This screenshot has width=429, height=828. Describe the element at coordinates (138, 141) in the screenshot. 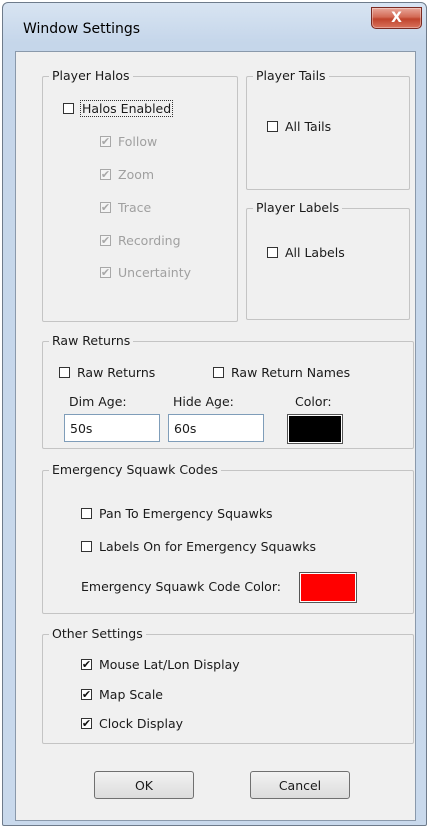

I see `follow-label: Follow` at that location.